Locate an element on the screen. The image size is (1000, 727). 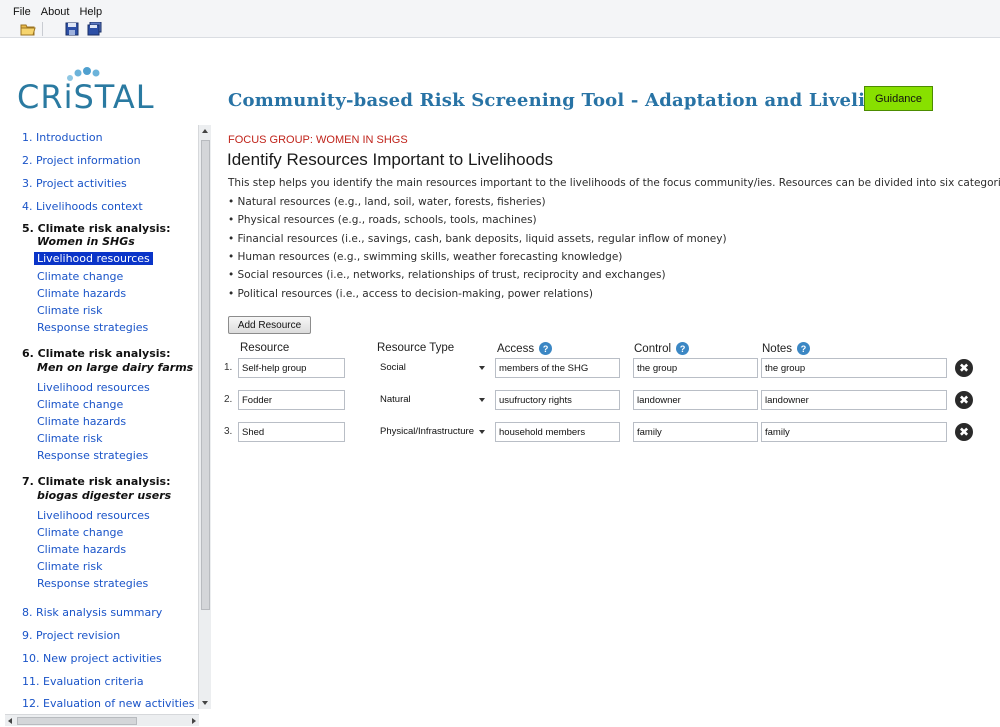
nav-s5-climate-change: Climate change is located at coordinates (80, 276).